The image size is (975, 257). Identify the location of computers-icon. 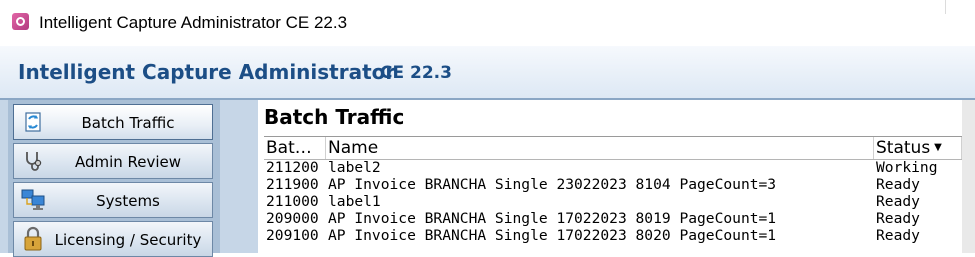
(33, 200).